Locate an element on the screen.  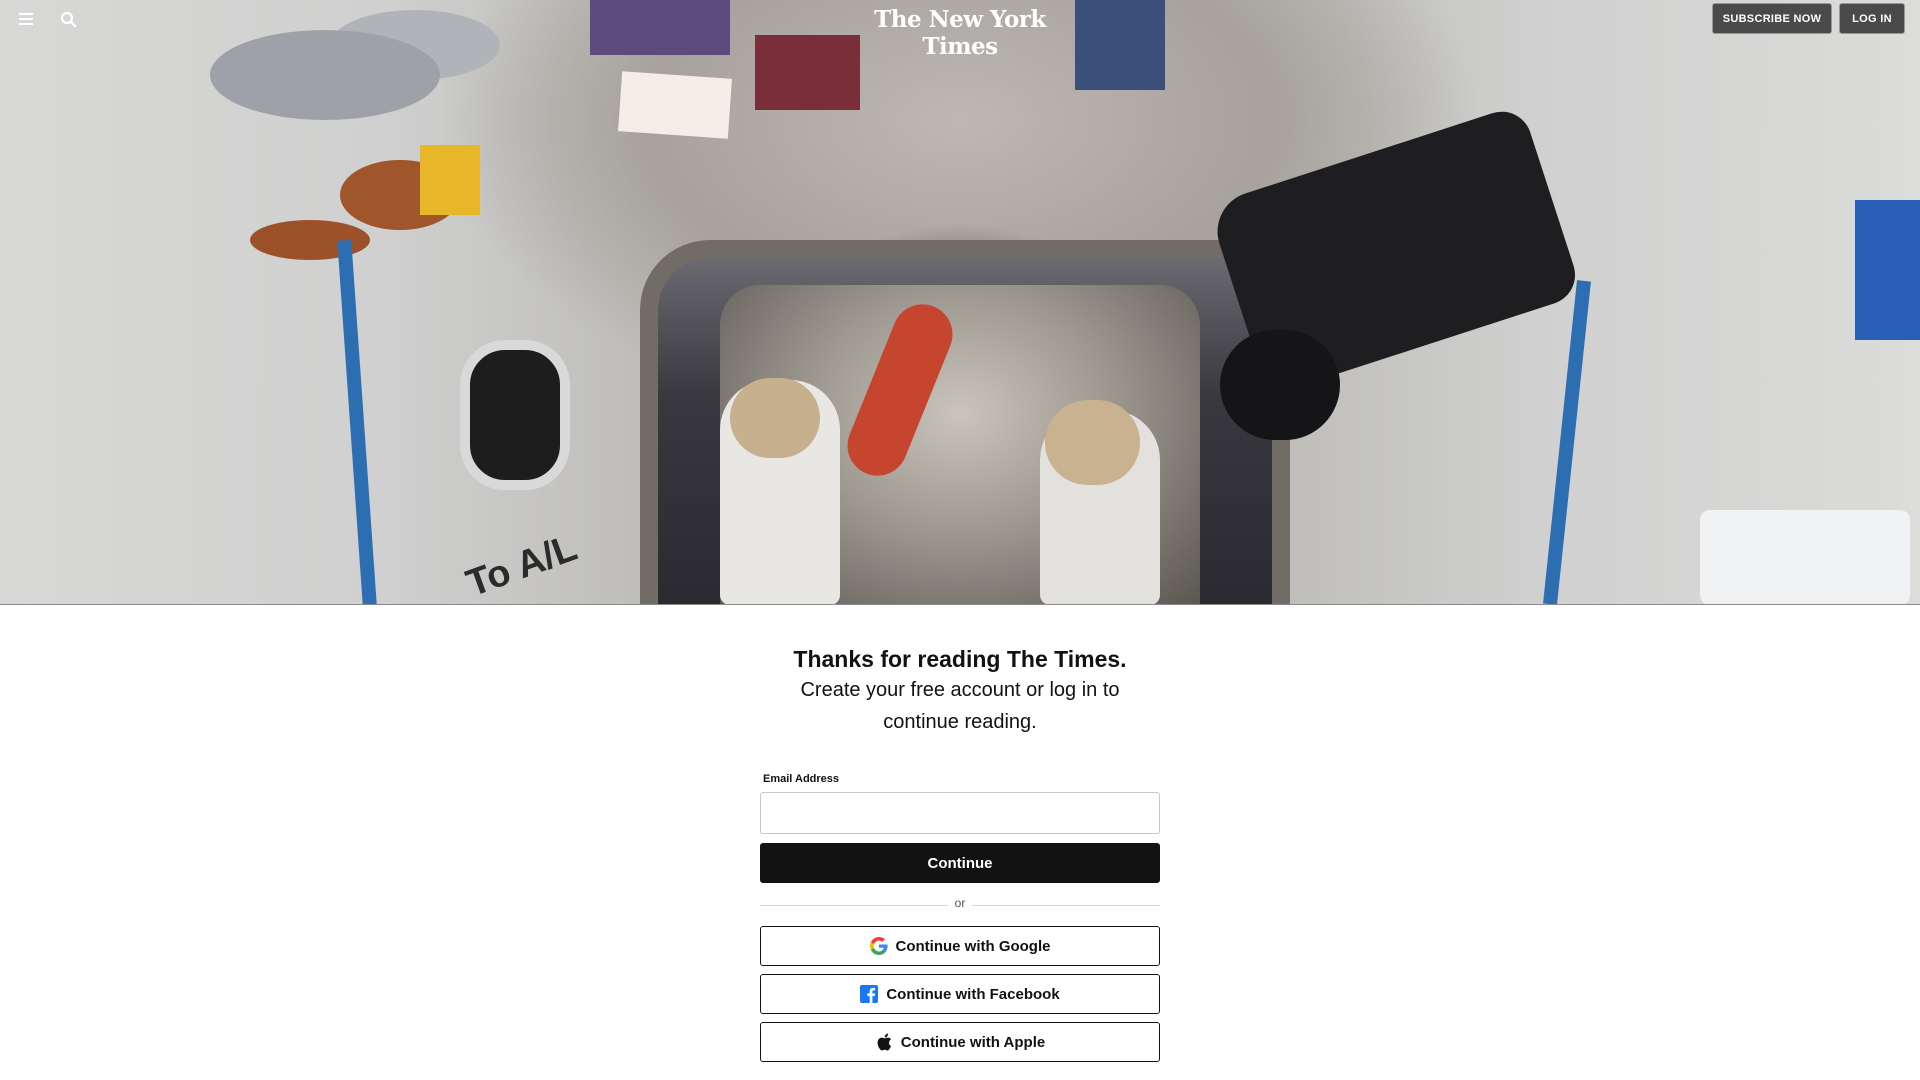
google-button-label: Continue with Google is located at coordinates (973, 946).